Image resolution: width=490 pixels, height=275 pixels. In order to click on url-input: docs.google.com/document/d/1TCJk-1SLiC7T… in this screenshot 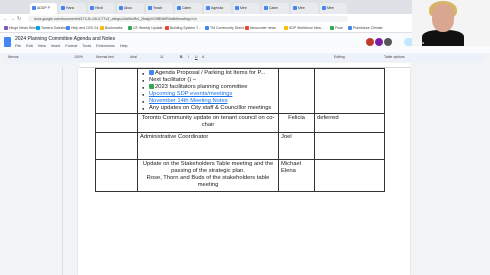, I will do `click(188, 19)`.